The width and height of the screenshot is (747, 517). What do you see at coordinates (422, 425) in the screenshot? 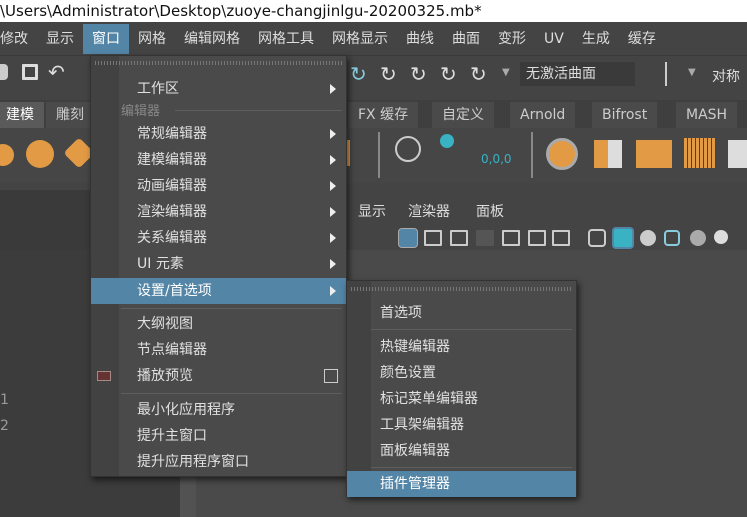
I see `label: 工具架编辑器` at bounding box center [422, 425].